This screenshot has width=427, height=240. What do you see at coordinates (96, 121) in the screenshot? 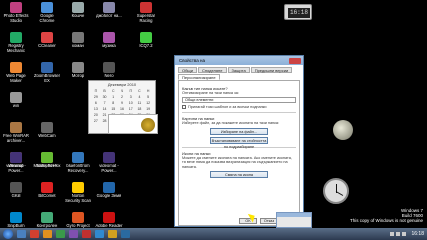
I see `calendar-day: 27` at bounding box center [96, 121].